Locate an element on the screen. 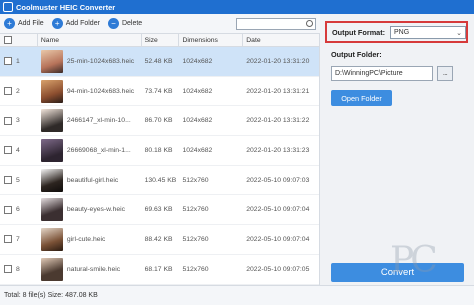 The width and height of the screenshot is (474, 305). output-format-label: Output Format: is located at coordinates (359, 32).